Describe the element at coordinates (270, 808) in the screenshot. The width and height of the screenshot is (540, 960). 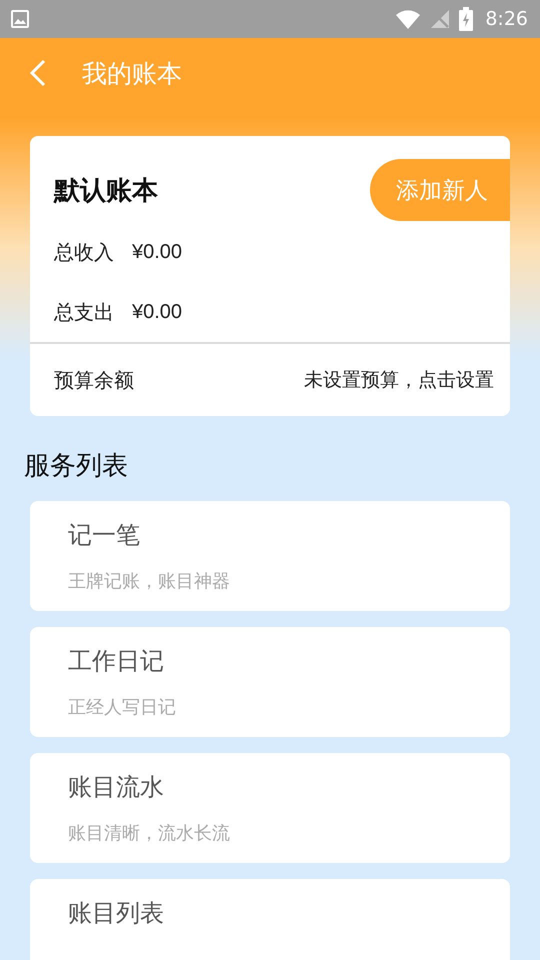
I see `service-card: 账目流水 账目清晰，流水长流` at that location.